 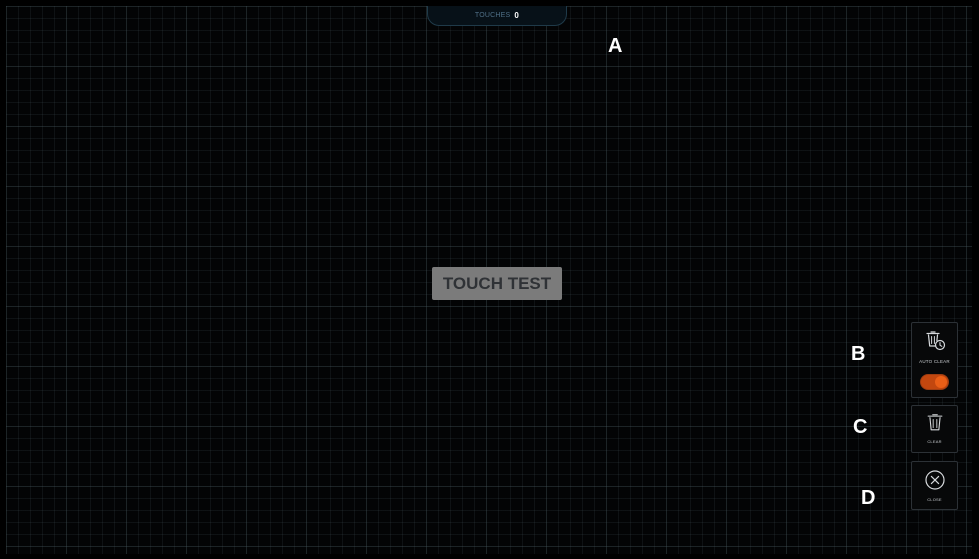 I want to click on marker-d: D, so click(x=868, y=498).